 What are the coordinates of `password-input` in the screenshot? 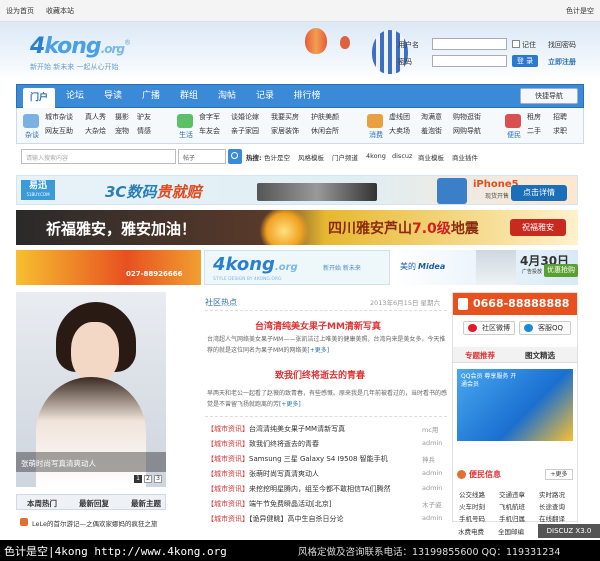 It's located at (469, 61).